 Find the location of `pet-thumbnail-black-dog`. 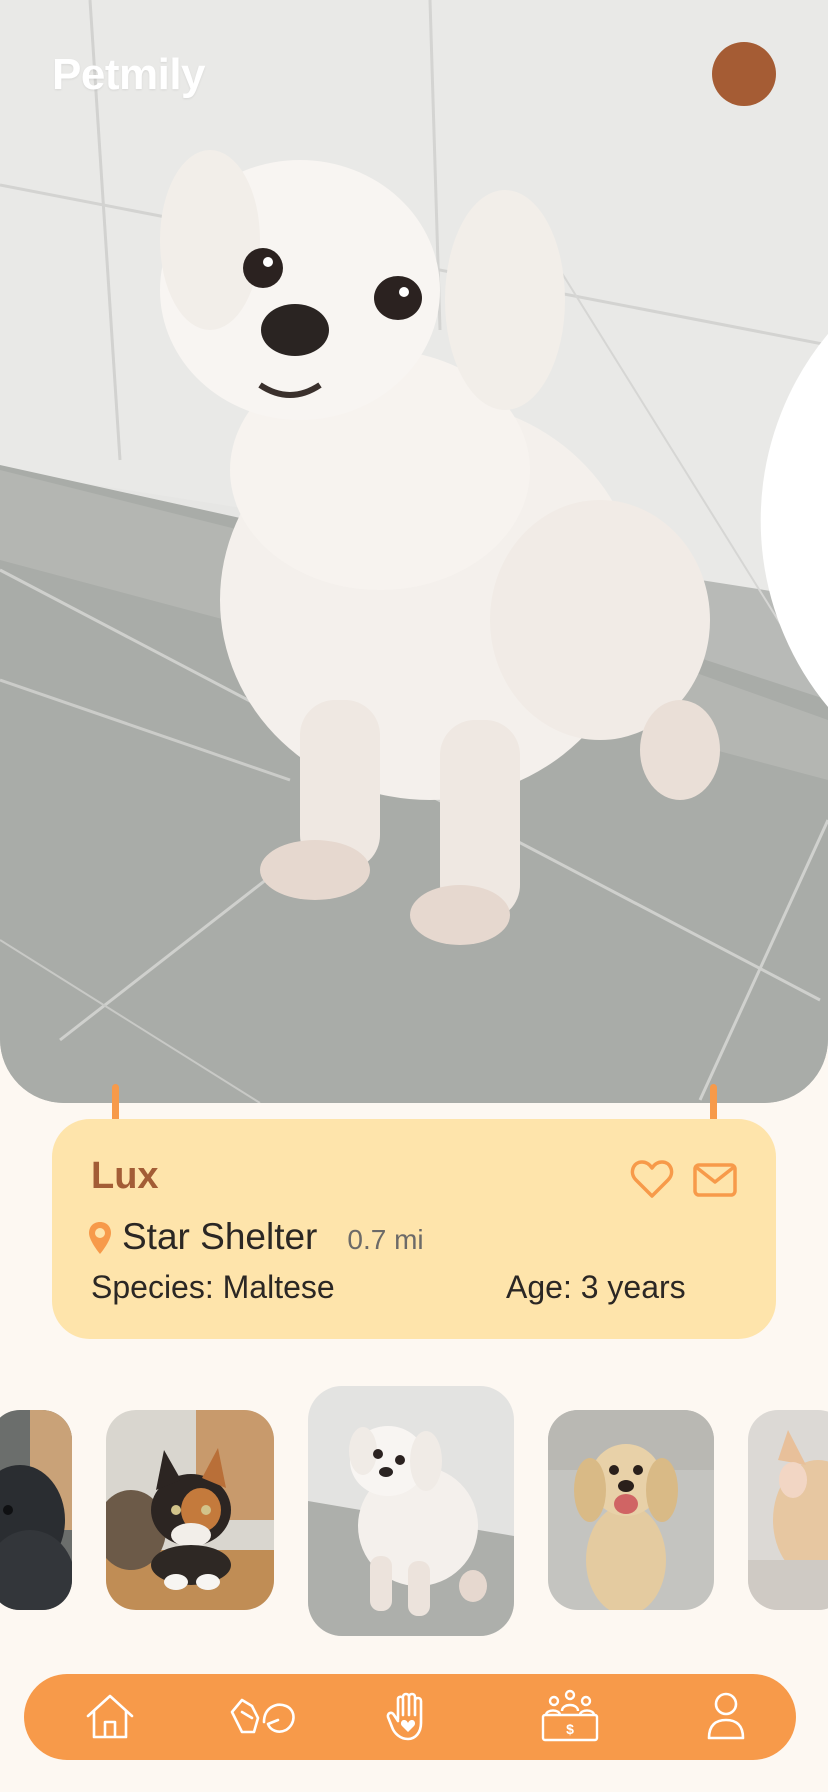

pet-thumbnail-black-dog is located at coordinates (36, 1510).